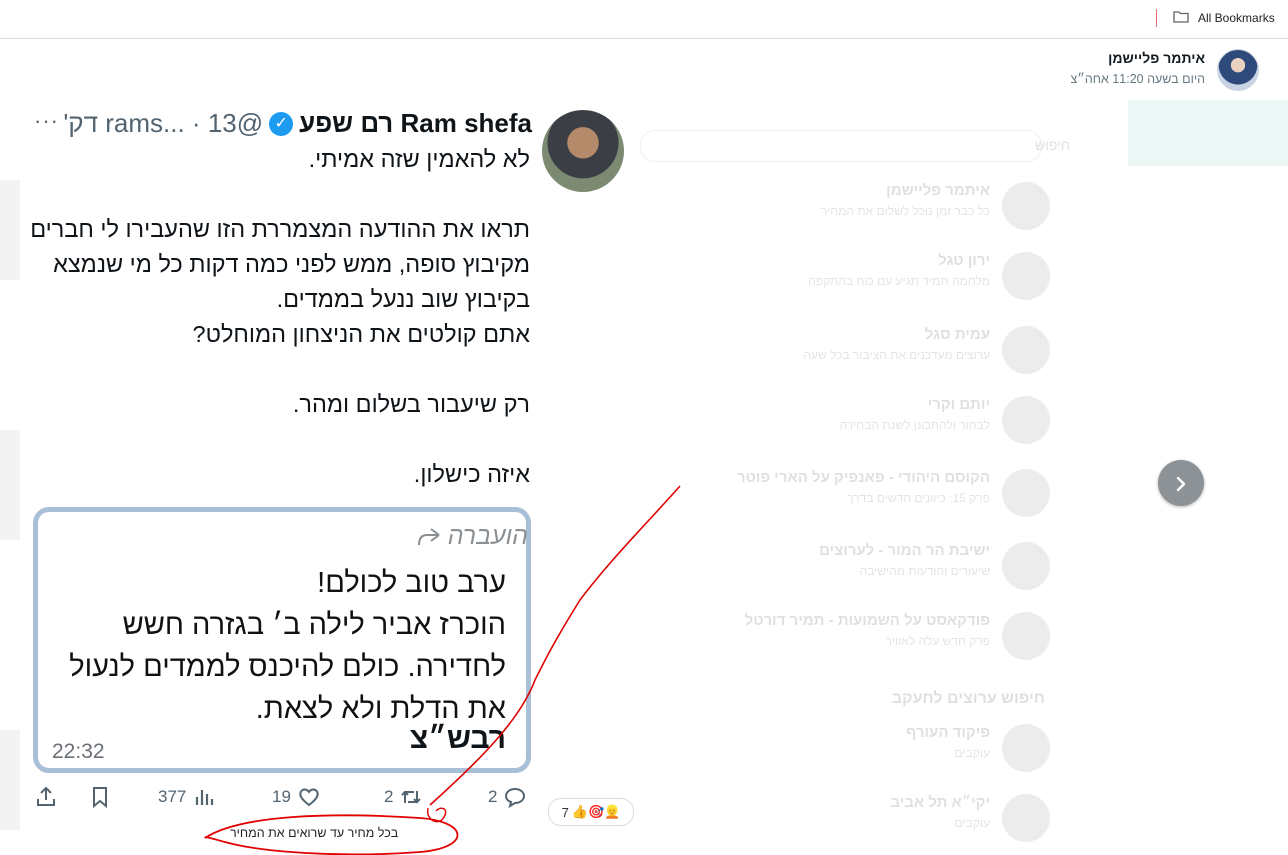  I want to click on retweets-count: 2, so click(389, 796).